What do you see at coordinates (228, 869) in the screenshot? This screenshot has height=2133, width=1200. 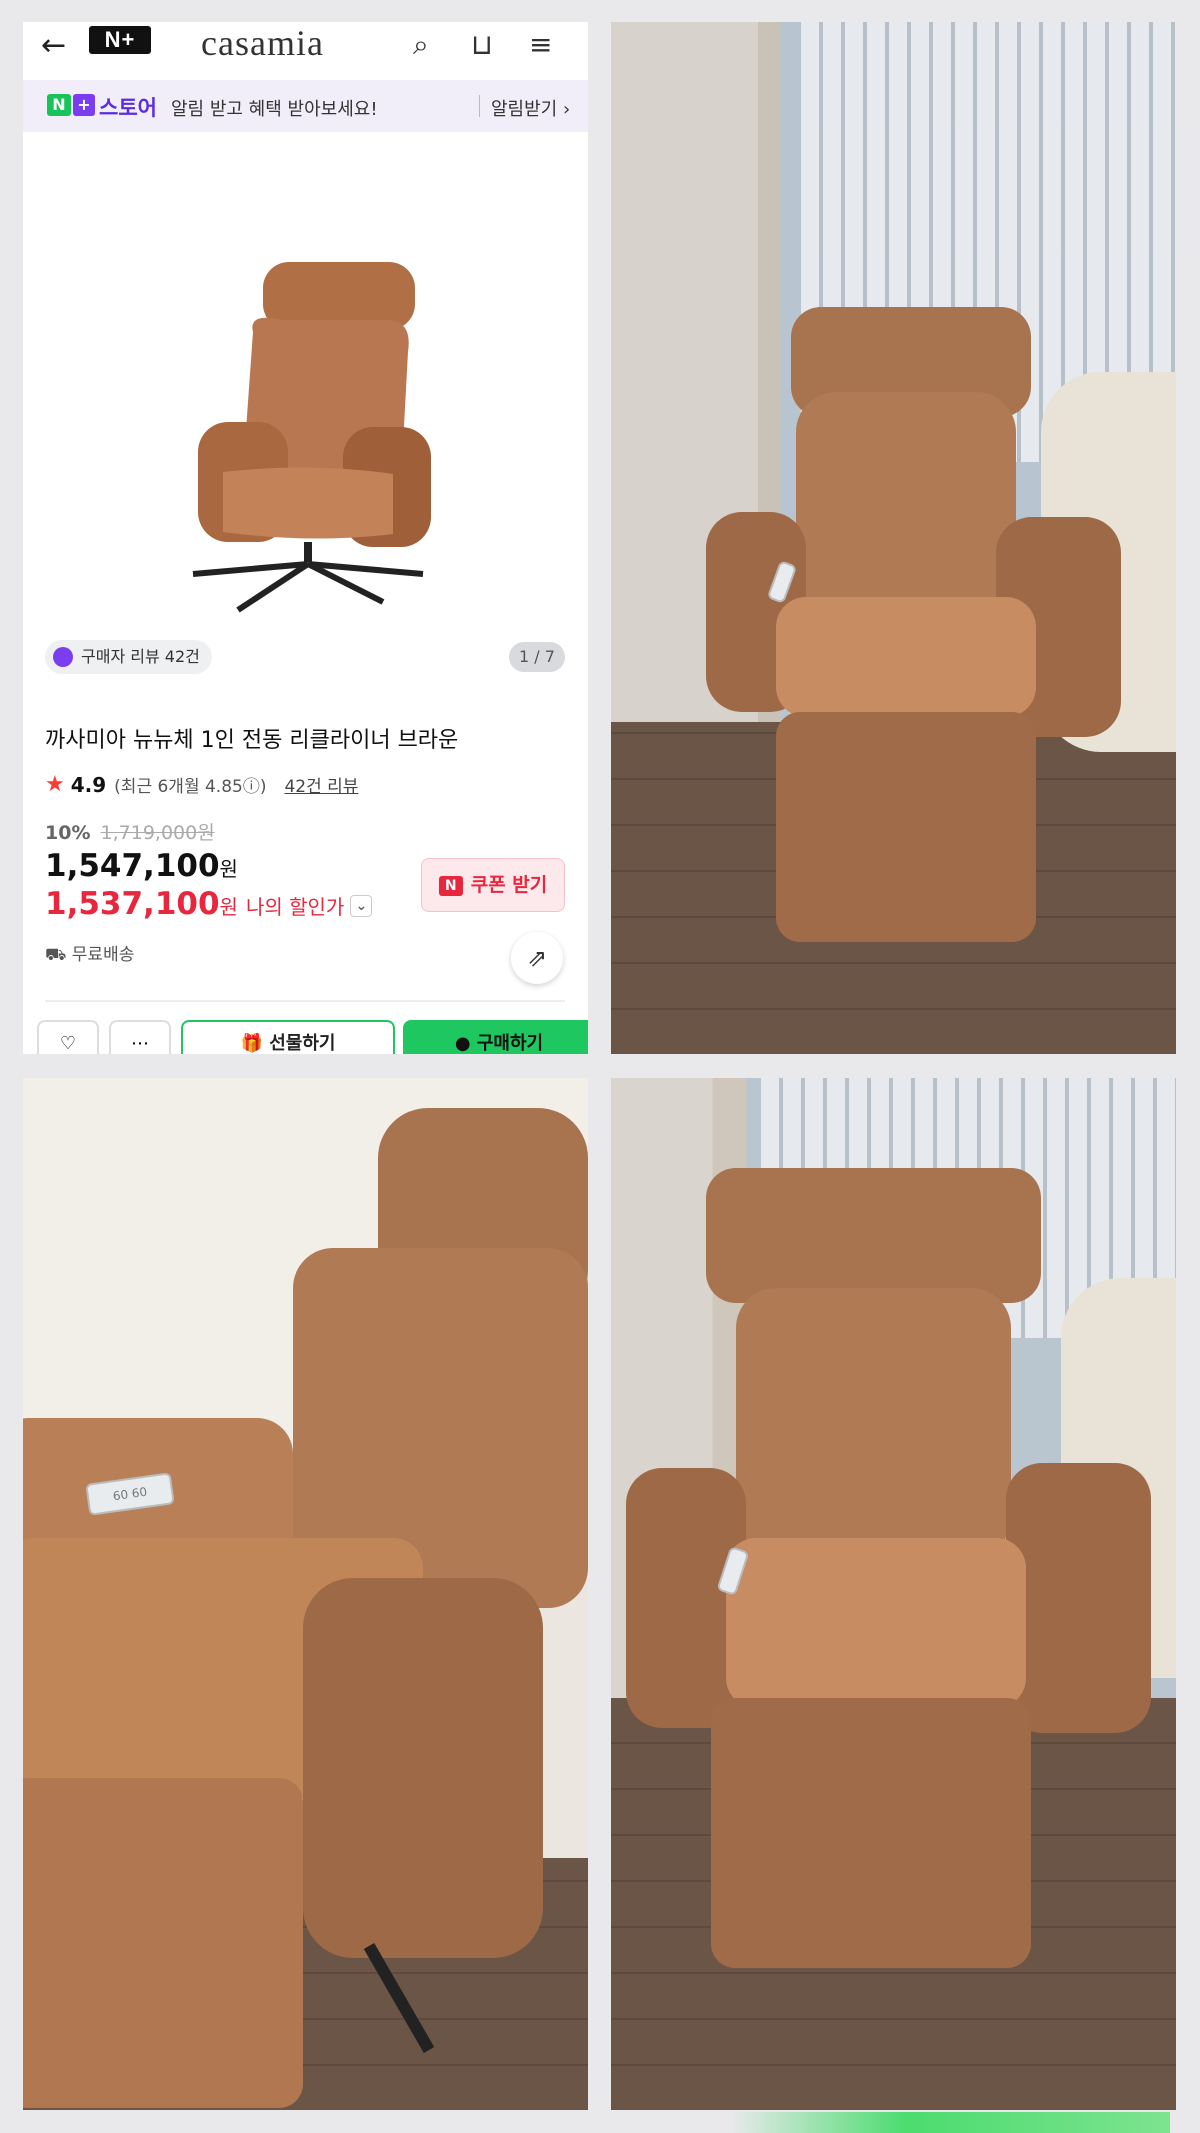 I see `sale-price-currency: 원` at bounding box center [228, 869].